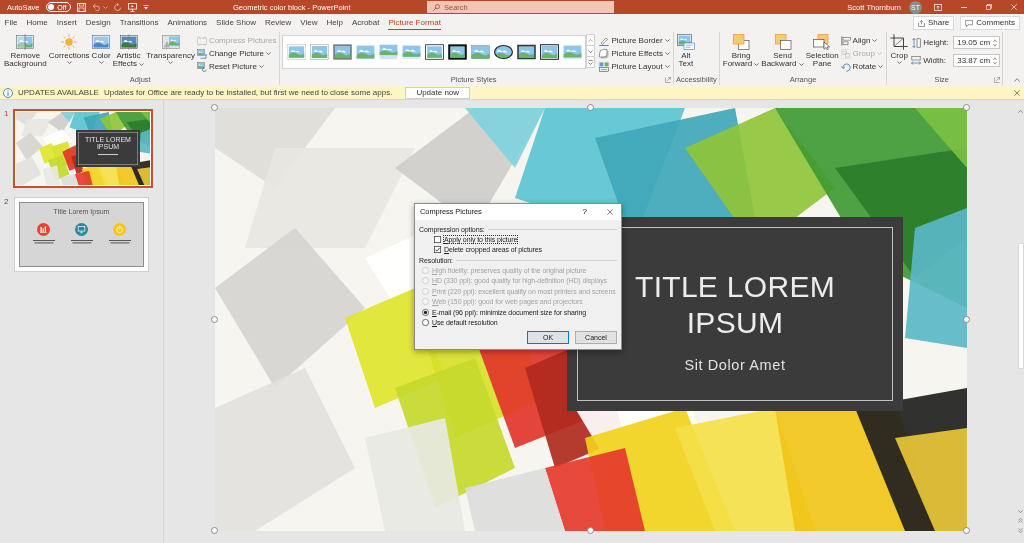  What do you see at coordinates (921, 23) in the screenshot?
I see `share-icon` at bounding box center [921, 23].